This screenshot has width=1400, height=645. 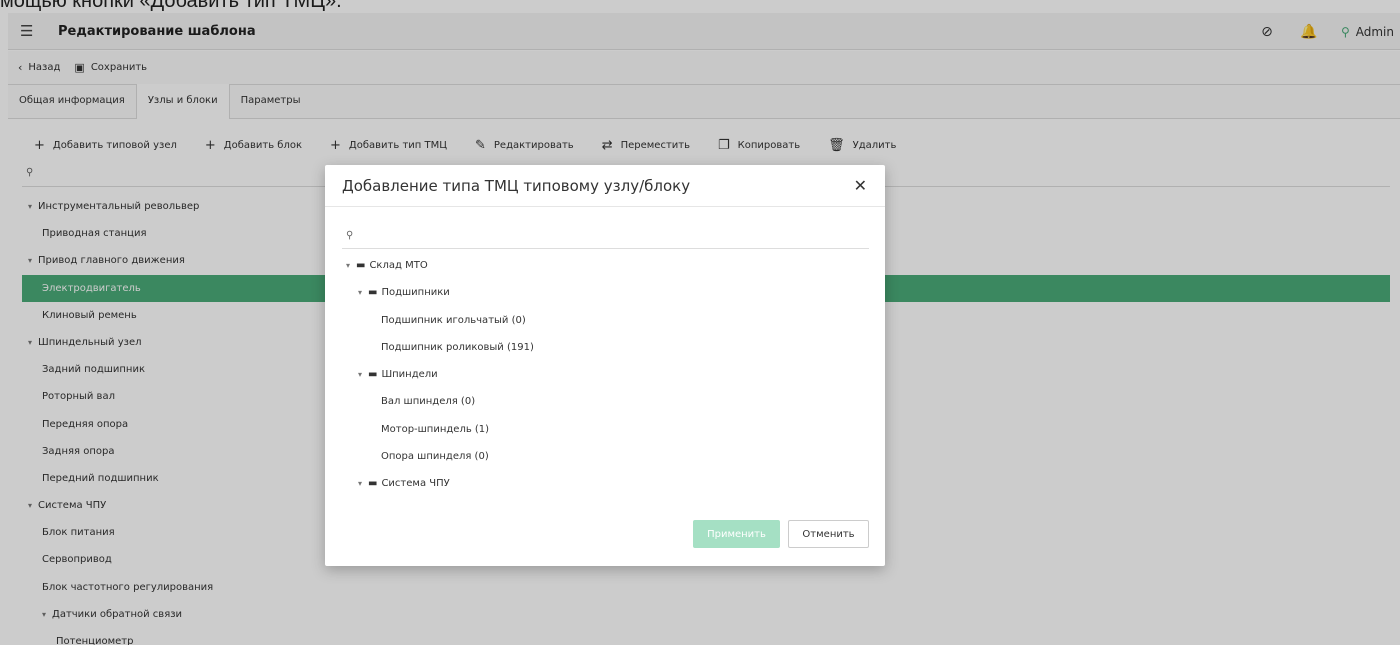 What do you see at coordinates (605, 347) in the screenshot?
I see `tree-item: Подшипник роликовый (191)` at bounding box center [605, 347].